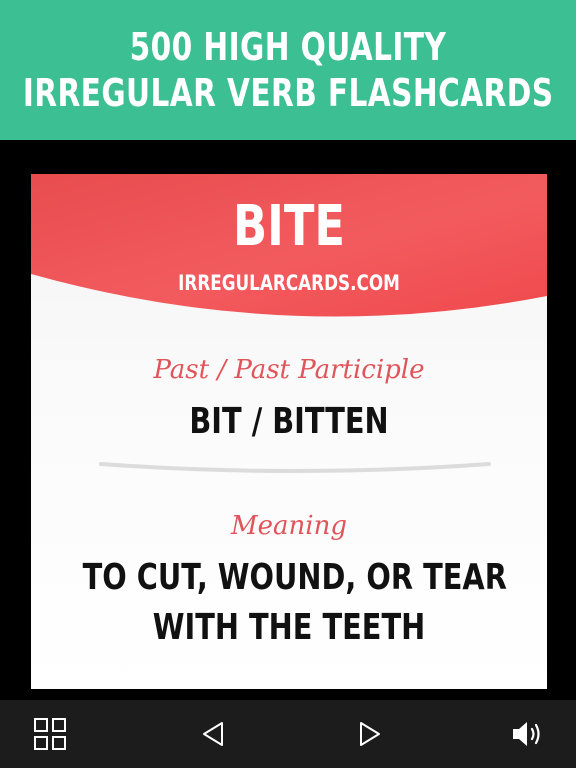  I want to click on next-button, so click(370, 734).